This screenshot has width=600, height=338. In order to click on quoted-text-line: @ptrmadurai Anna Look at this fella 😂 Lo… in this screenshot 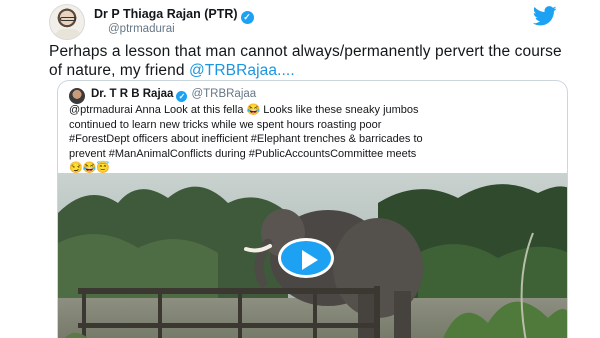, I will do `click(244, 110)`.